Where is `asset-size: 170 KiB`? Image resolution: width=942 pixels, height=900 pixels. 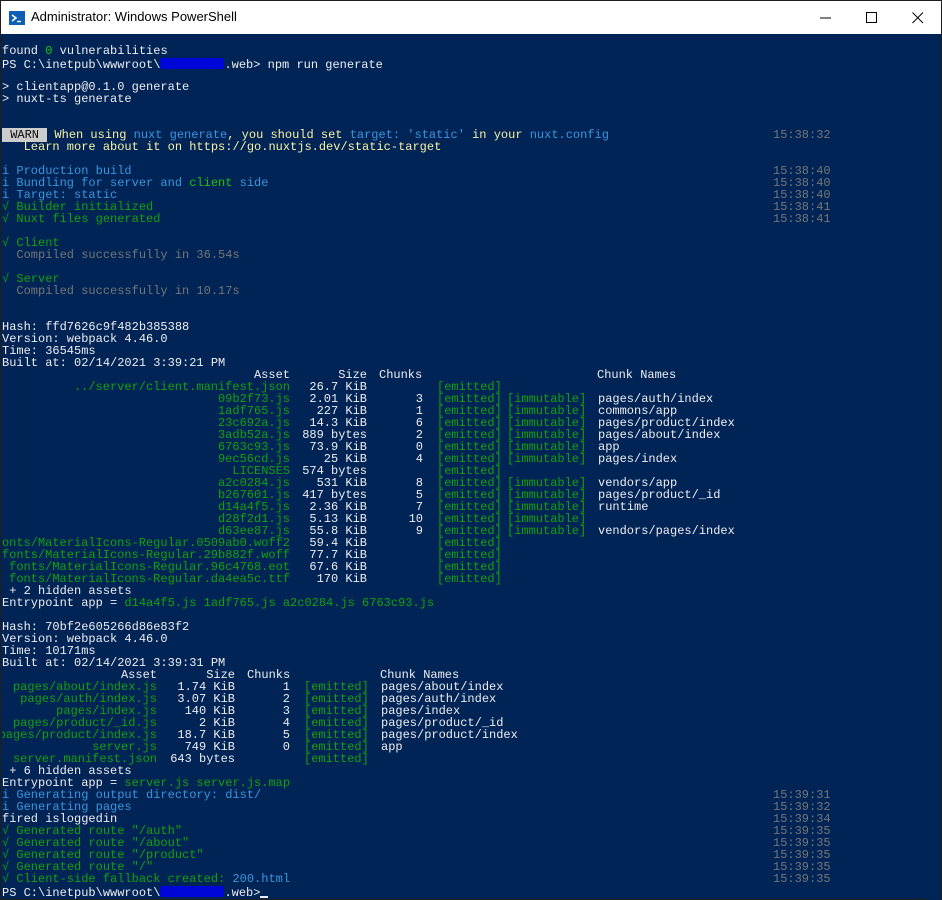
asset-size: 170 KiB is located at coordinates (341, 579).